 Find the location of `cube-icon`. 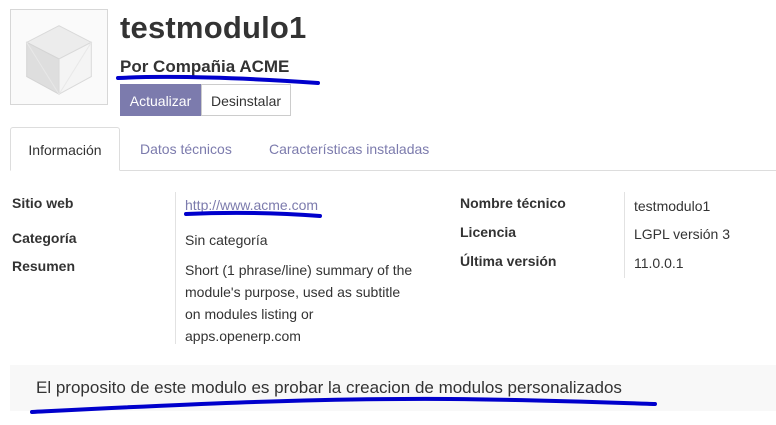

cube-icon is located at coordinates (59, 60).